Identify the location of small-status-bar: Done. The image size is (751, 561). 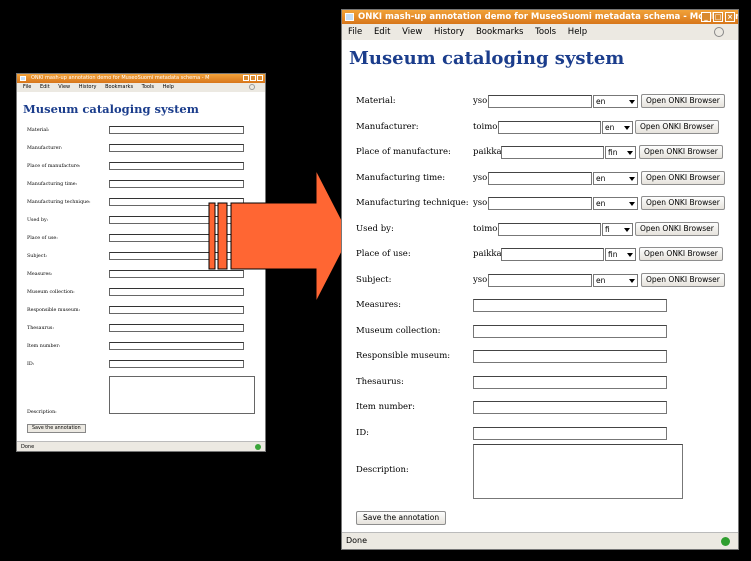
(141, 446).